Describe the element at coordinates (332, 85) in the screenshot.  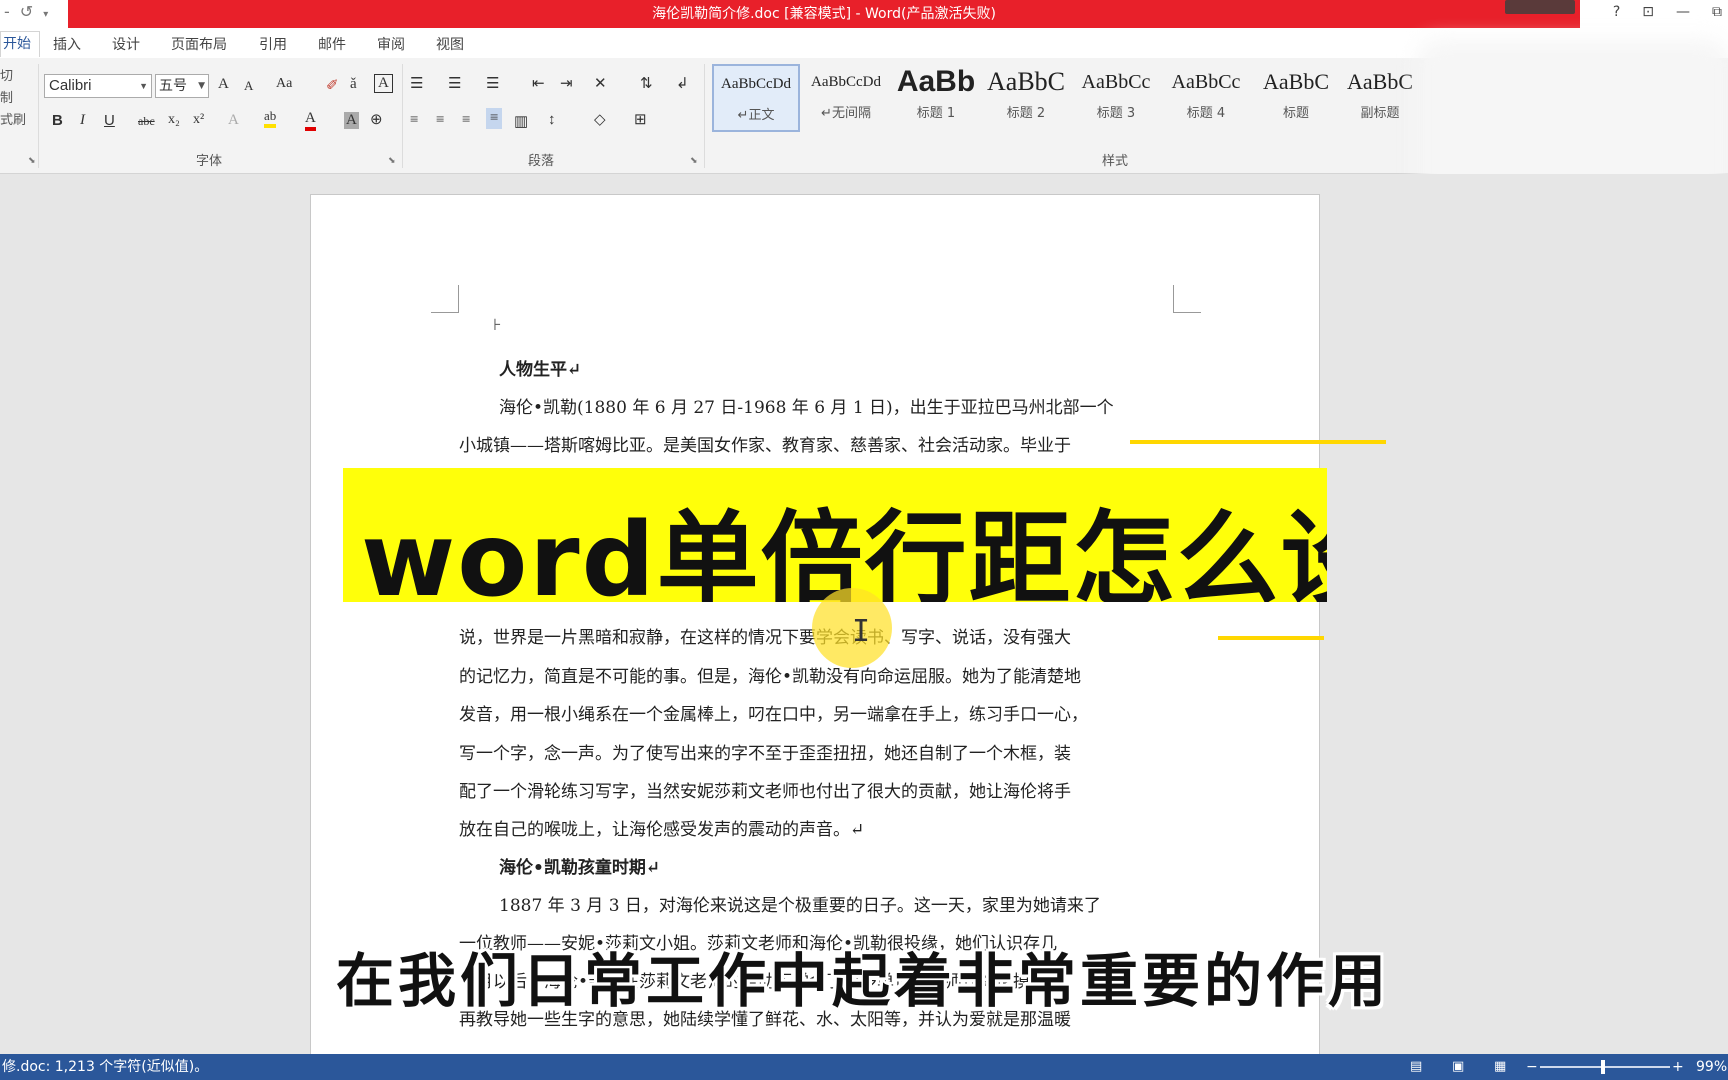
I see `clear-format-icon: ✐` at that location.